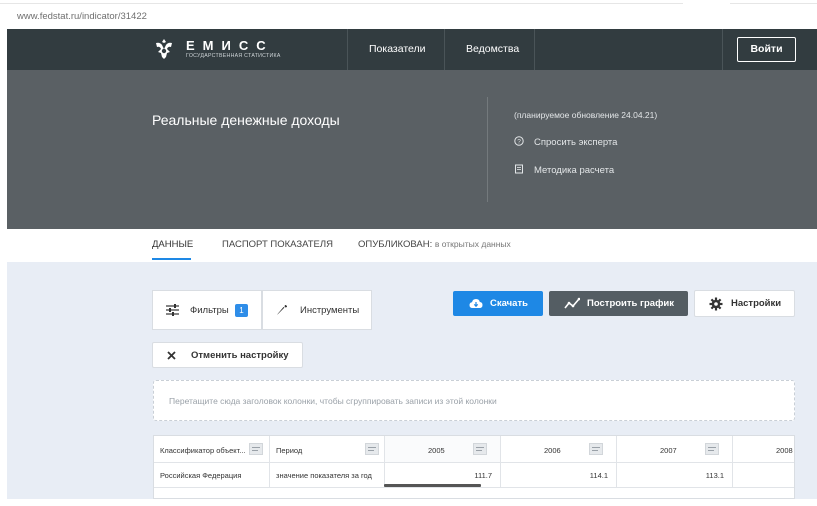 This screenshot has height=506, width=817. Describe the element at coordinates (559, 475) in the screenshot. I see `table-cell-value: 114.1` at that location.